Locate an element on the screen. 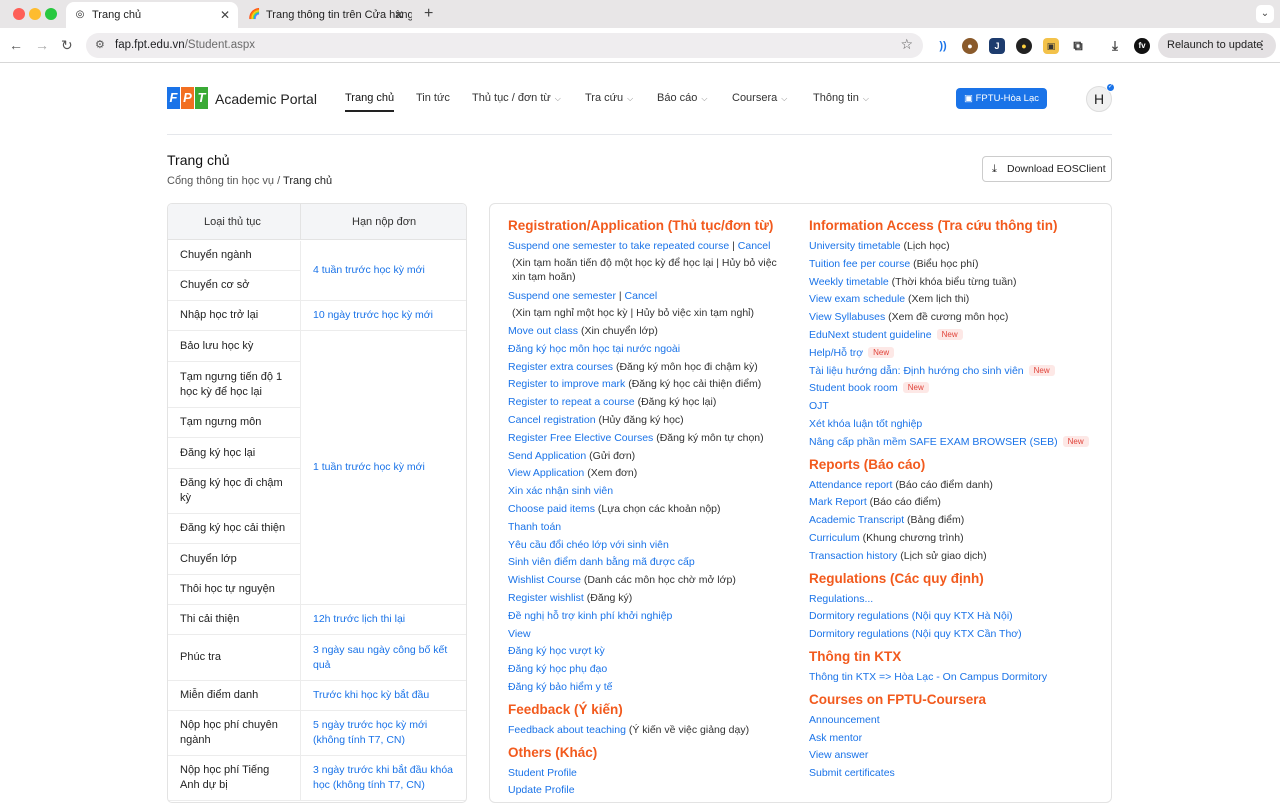 The width and height of the screenshot is (1280, 803). item-link: Đăng ký học phụ đạo is located at coordinates (557, 669).